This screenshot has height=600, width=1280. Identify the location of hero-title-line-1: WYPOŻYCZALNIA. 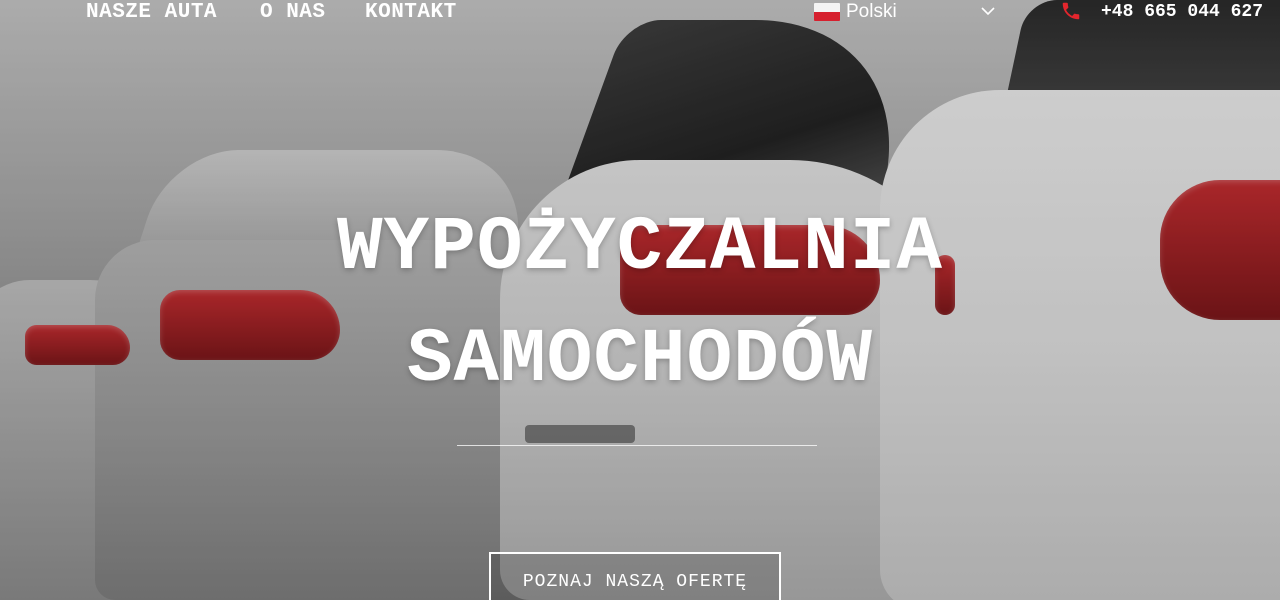
(640, 248).